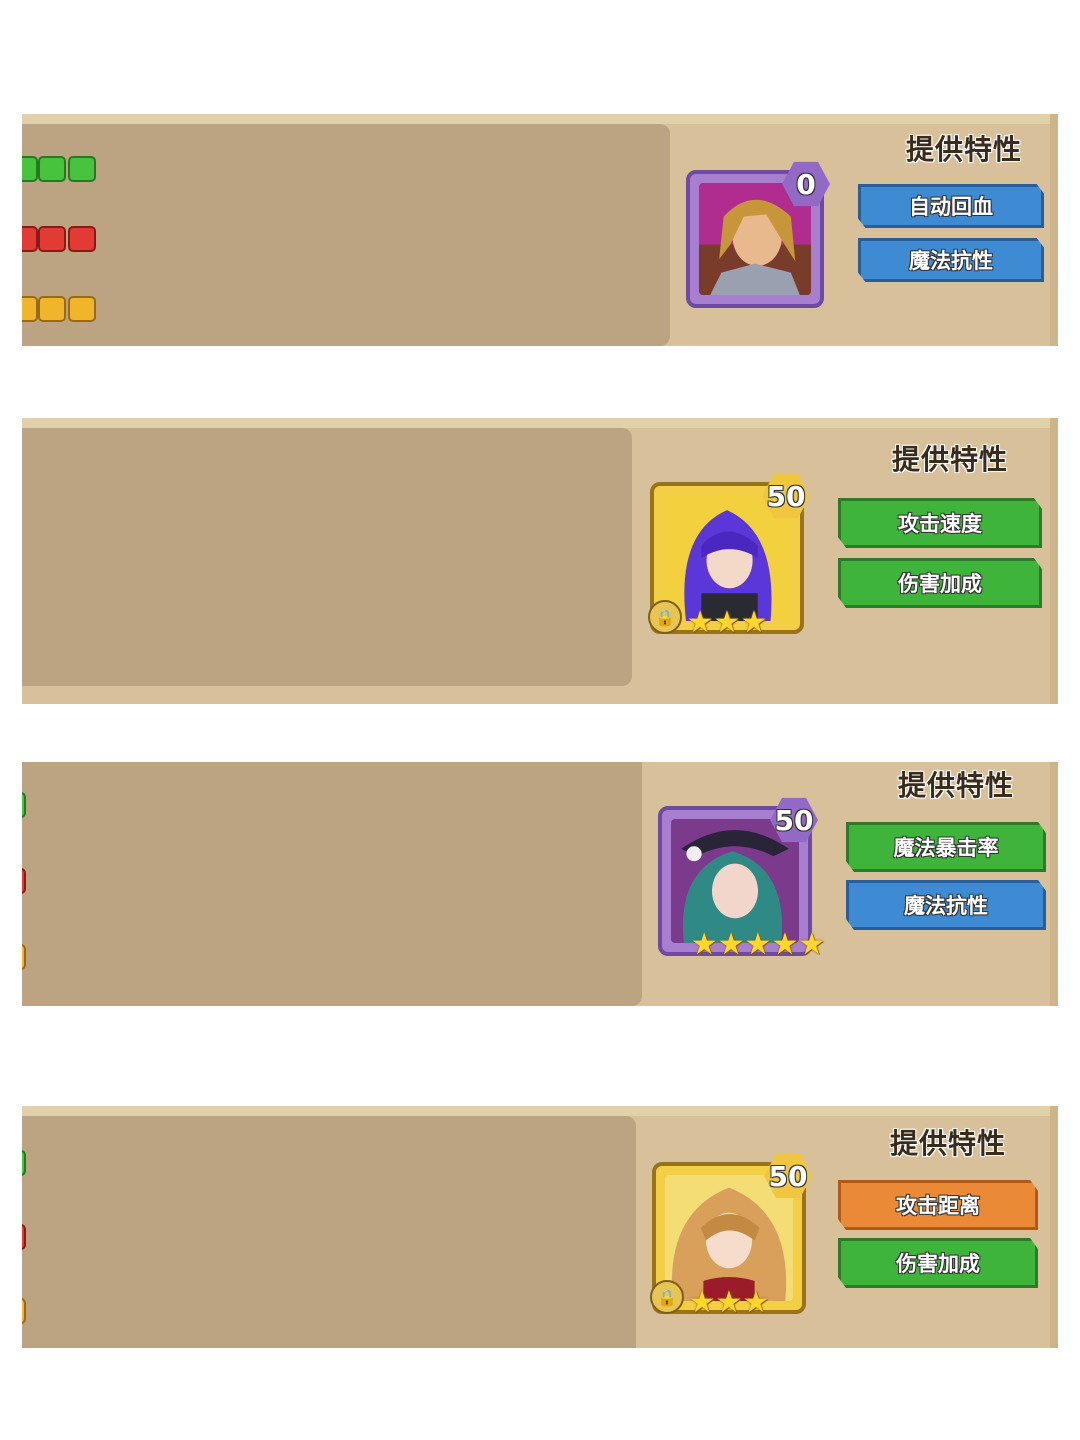  I want to click on hero-portrait: 0, so click(758, 234).